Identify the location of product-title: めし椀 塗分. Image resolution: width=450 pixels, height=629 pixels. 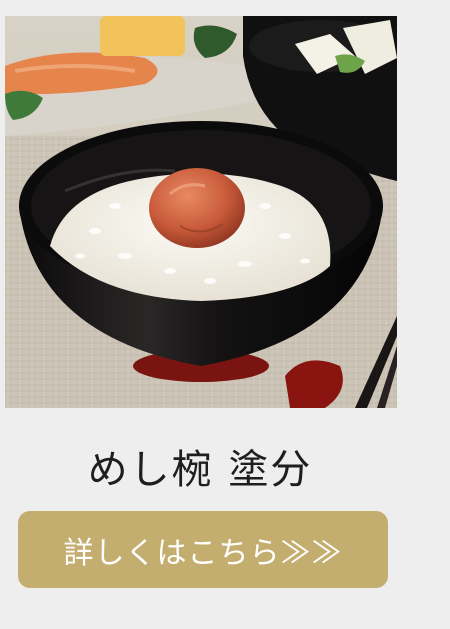
(200, 470).